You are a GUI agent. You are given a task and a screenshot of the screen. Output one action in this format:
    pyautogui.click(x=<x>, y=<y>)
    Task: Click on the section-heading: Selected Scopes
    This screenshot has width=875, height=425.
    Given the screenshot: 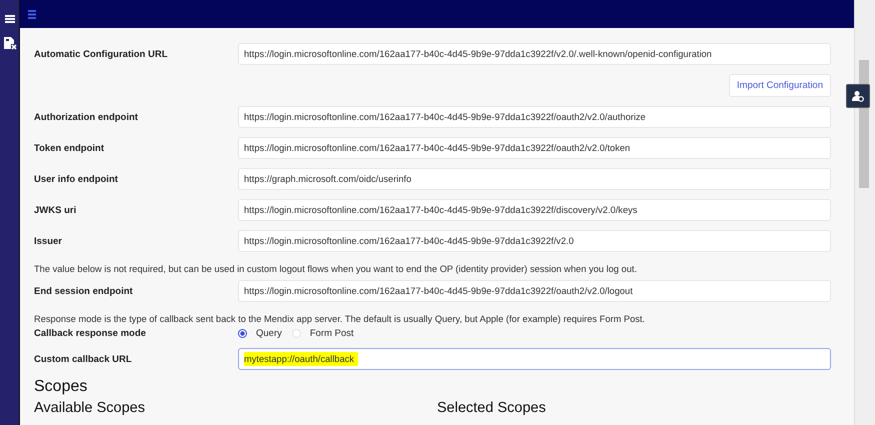 What is the action you would take?
    pyautogui.click(x=492, y=408)
    